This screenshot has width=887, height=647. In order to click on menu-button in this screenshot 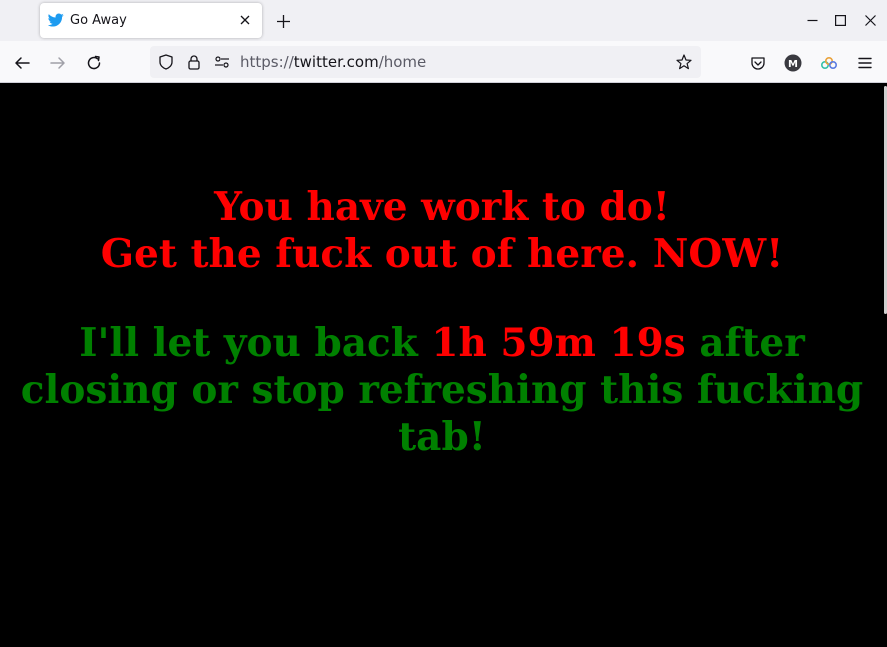, I will do `click(865, 63)`.